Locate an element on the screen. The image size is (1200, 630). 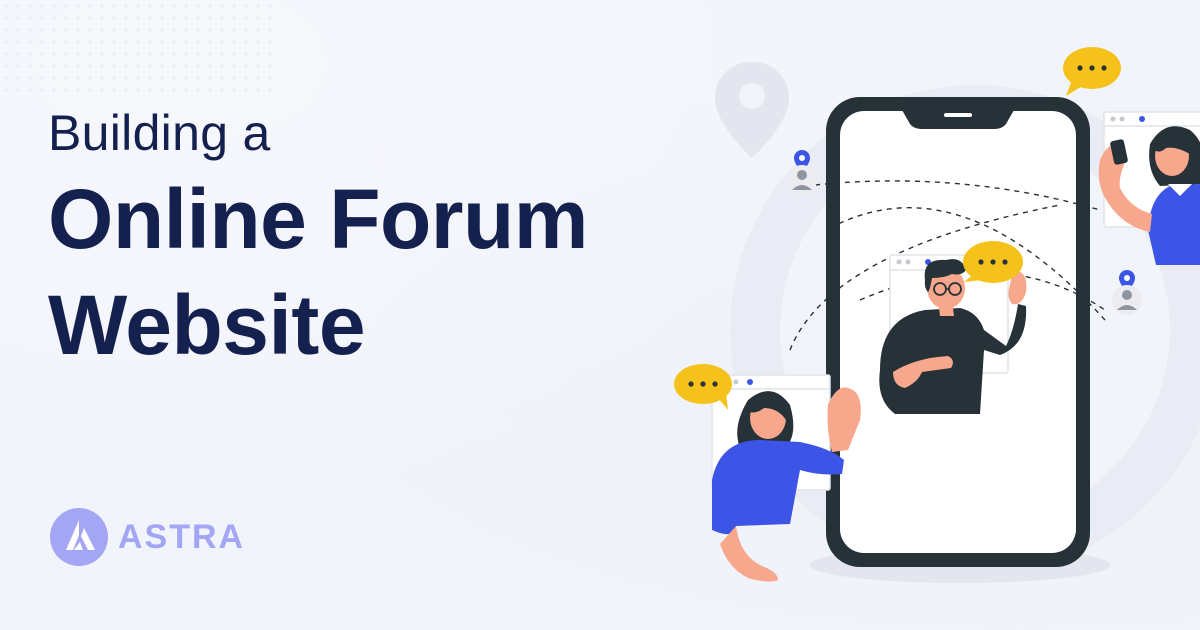
astra-brand: ASTRA is located at coordinates (147, 537).